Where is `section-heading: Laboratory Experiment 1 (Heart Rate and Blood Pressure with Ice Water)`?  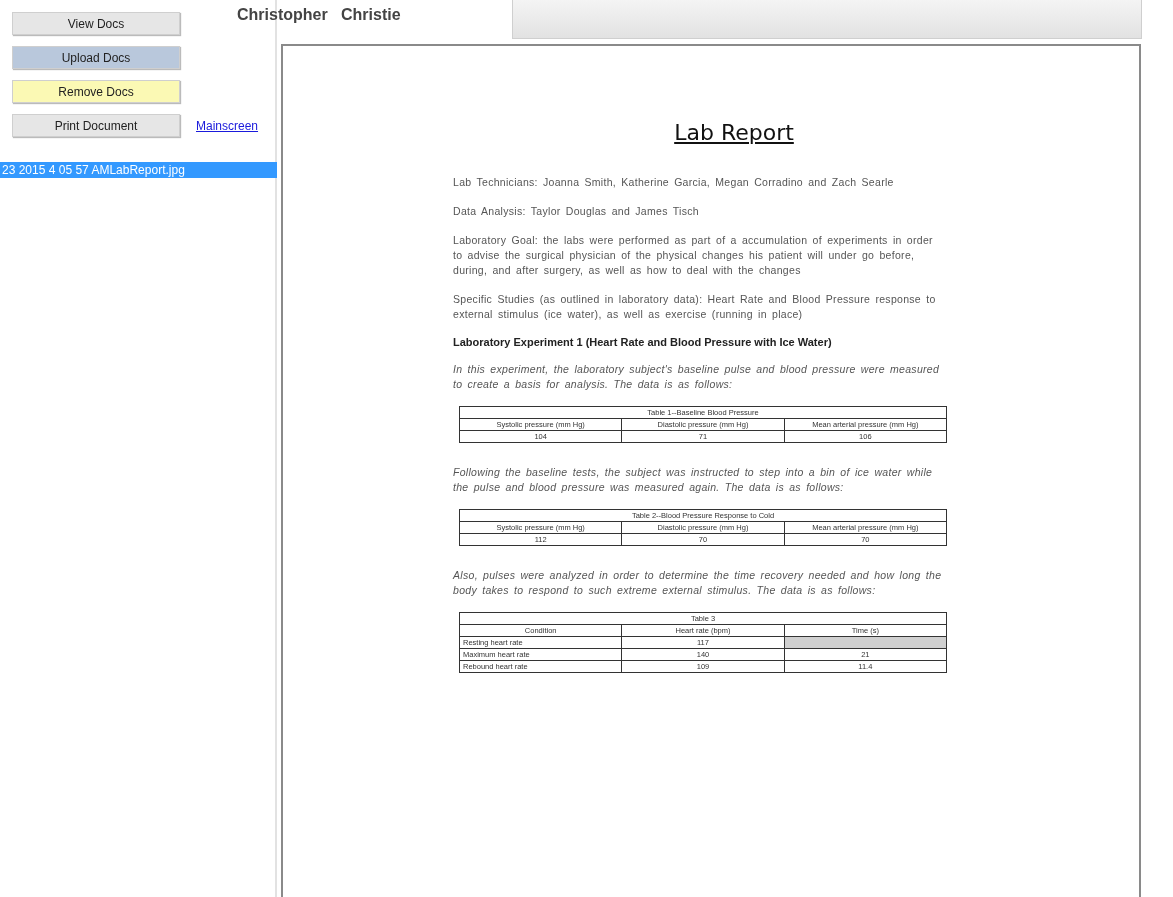 section-heading: Laboratory Experiment 1 (Heart Rate and Blood Pressure with Ice Water) is located at coordinates (643, 342).